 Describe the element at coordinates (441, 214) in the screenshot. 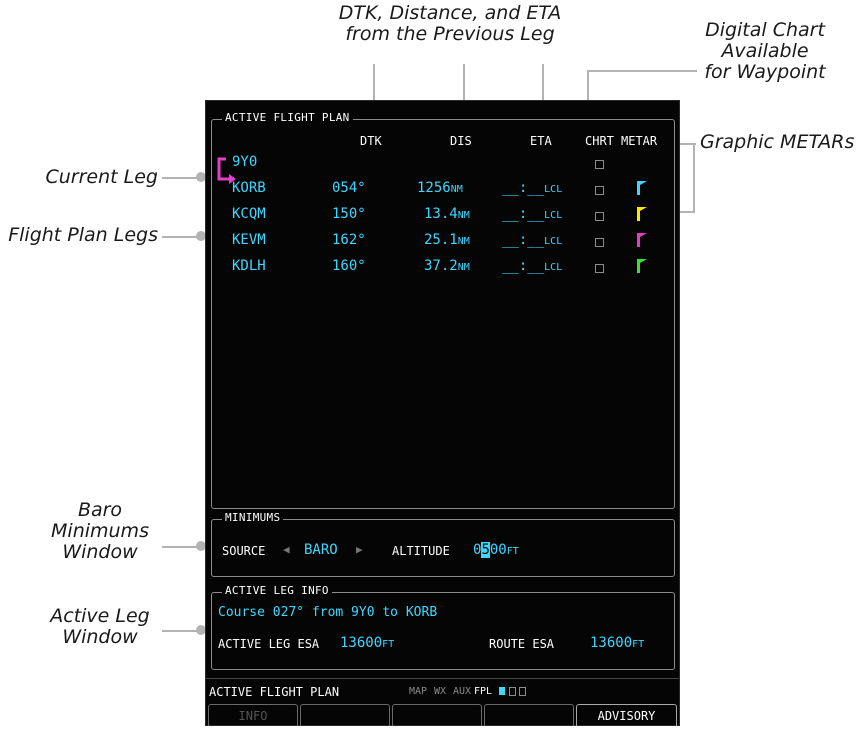

I see `distance-number: 13.4` at that location.